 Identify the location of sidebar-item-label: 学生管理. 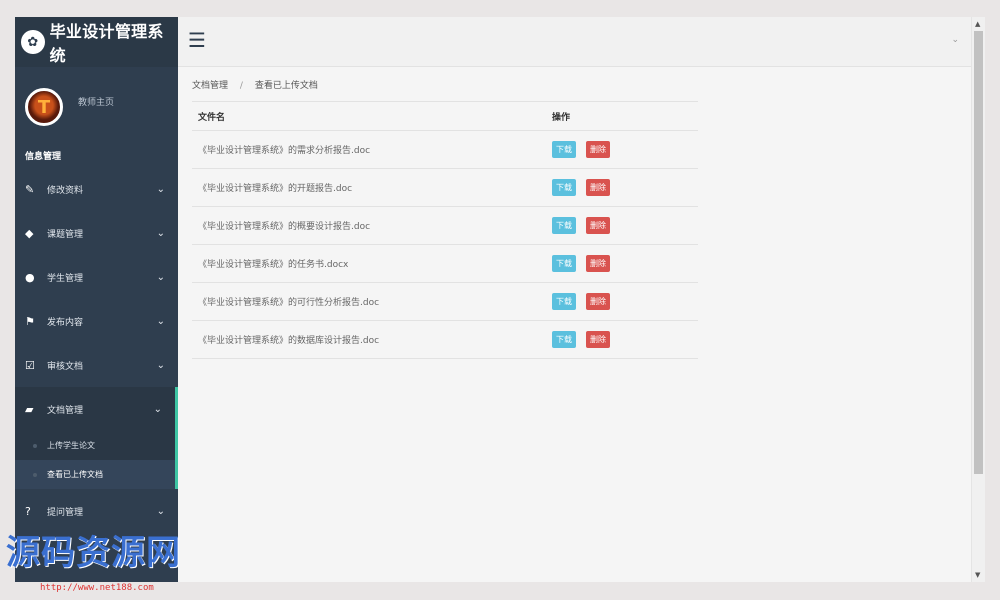
(65, 278).